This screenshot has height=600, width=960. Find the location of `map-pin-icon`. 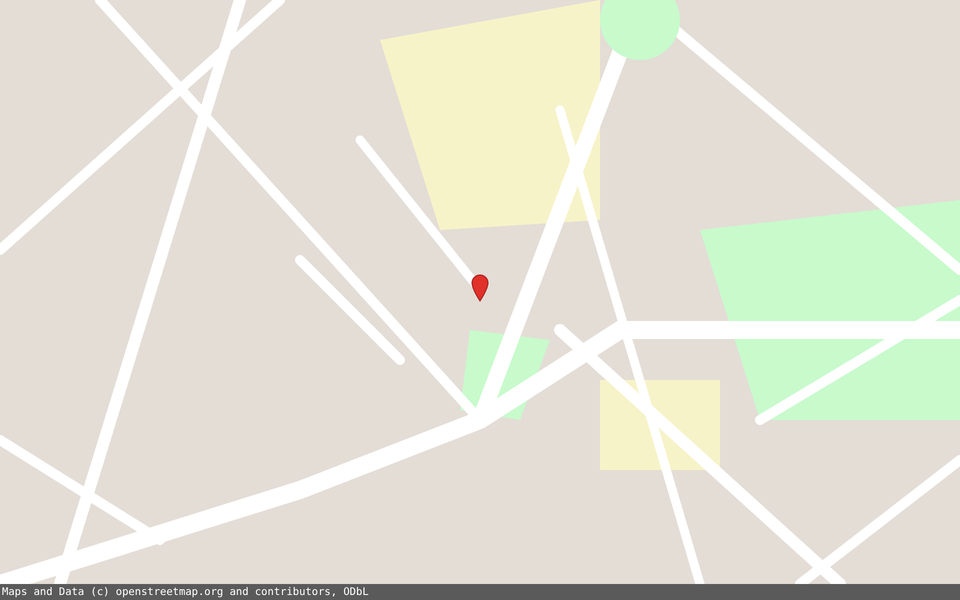

map-pin-icon is located at coordinates (480, 288).